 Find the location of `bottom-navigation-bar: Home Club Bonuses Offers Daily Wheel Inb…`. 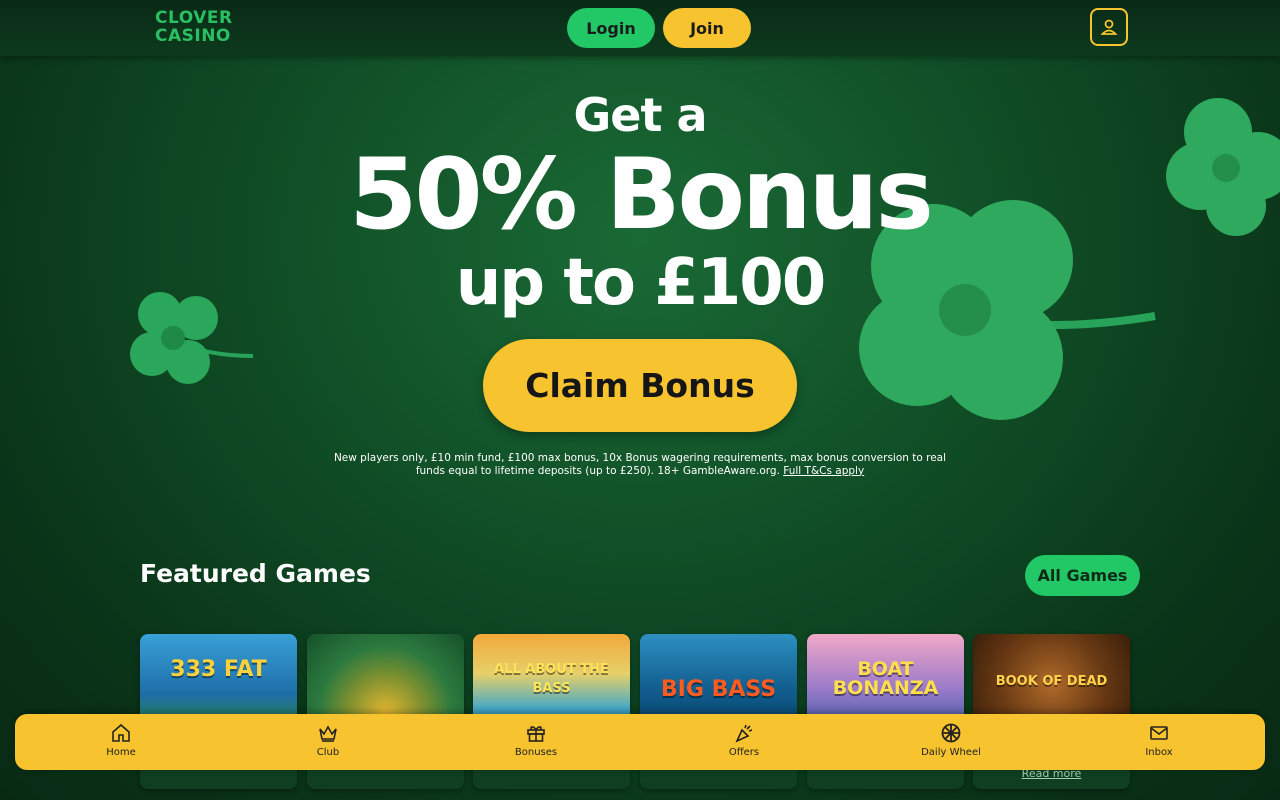

bottom-navigation-bar: Home Club Bonuses Offers Daily Wheel Inb… is located at coordinates (640, 742).